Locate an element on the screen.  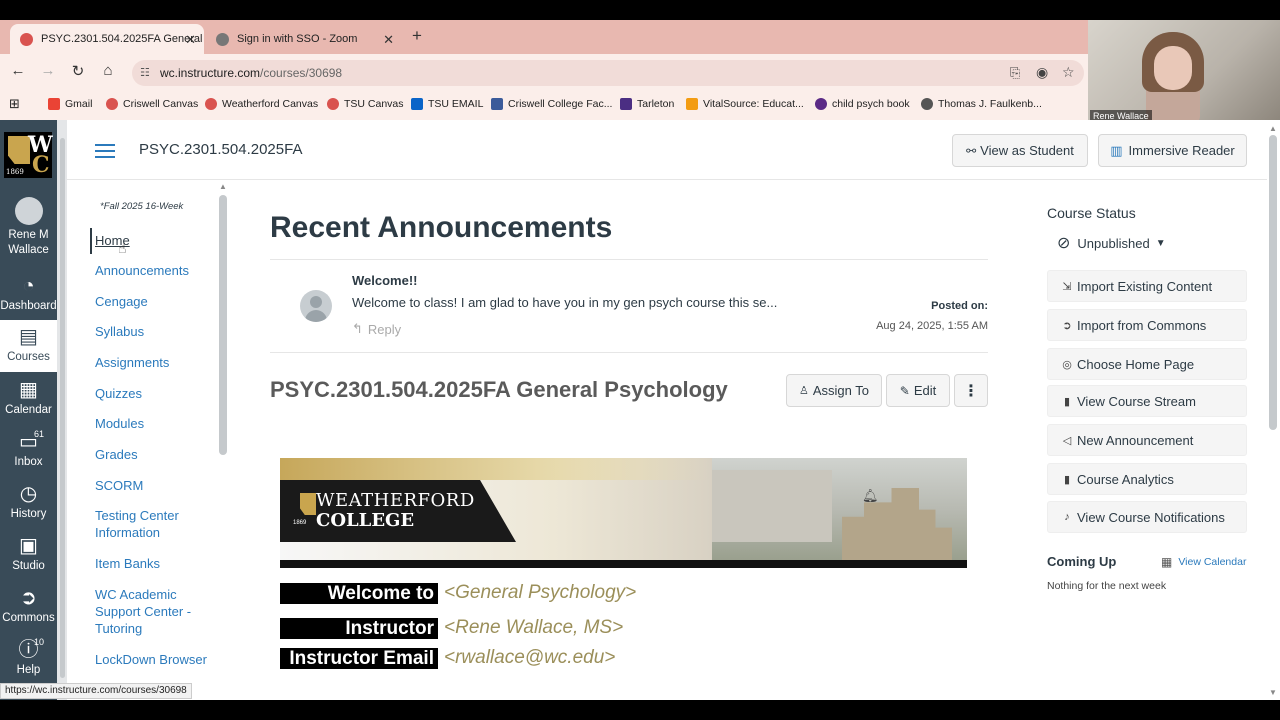
course-nav-quizzes: Quizzes is located at coordinates (118, 393).